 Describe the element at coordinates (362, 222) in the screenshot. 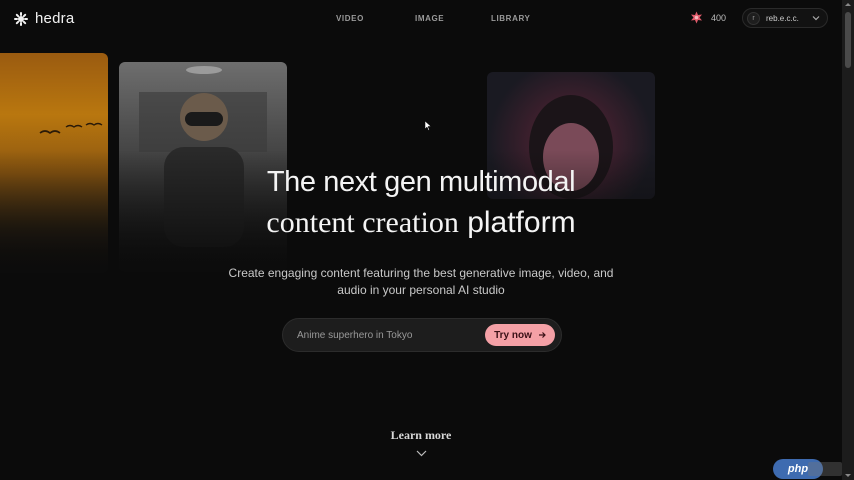

I see `hero-title-serif: content creation` at that location.